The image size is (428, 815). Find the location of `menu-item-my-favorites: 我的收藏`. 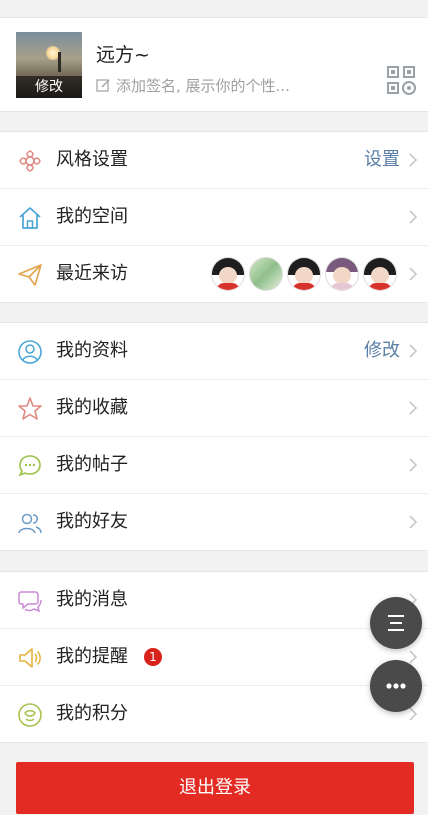

menu-item-my-favorites: 我的收藏 is located at coordinates (214, 408).